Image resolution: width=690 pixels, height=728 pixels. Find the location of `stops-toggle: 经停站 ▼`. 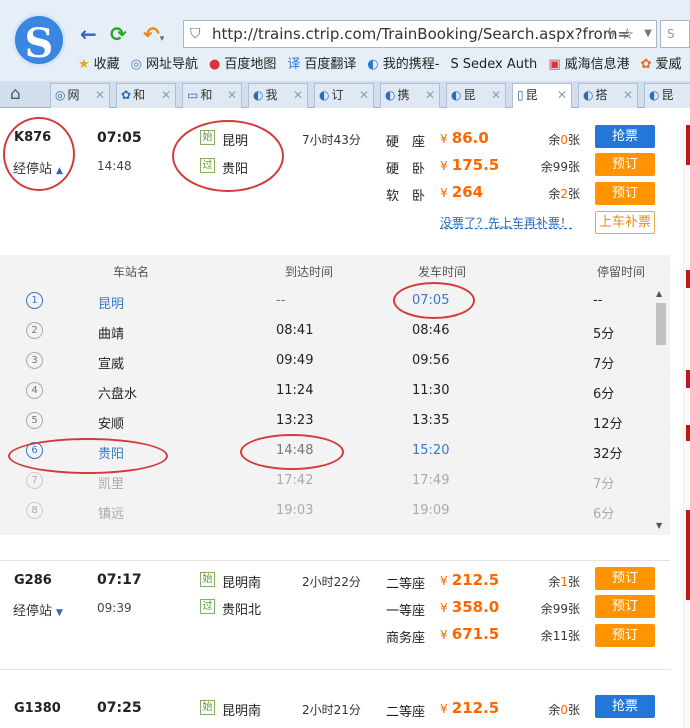

stops-toggle: 经停站 ▼ is located at coordinates (38, 609).